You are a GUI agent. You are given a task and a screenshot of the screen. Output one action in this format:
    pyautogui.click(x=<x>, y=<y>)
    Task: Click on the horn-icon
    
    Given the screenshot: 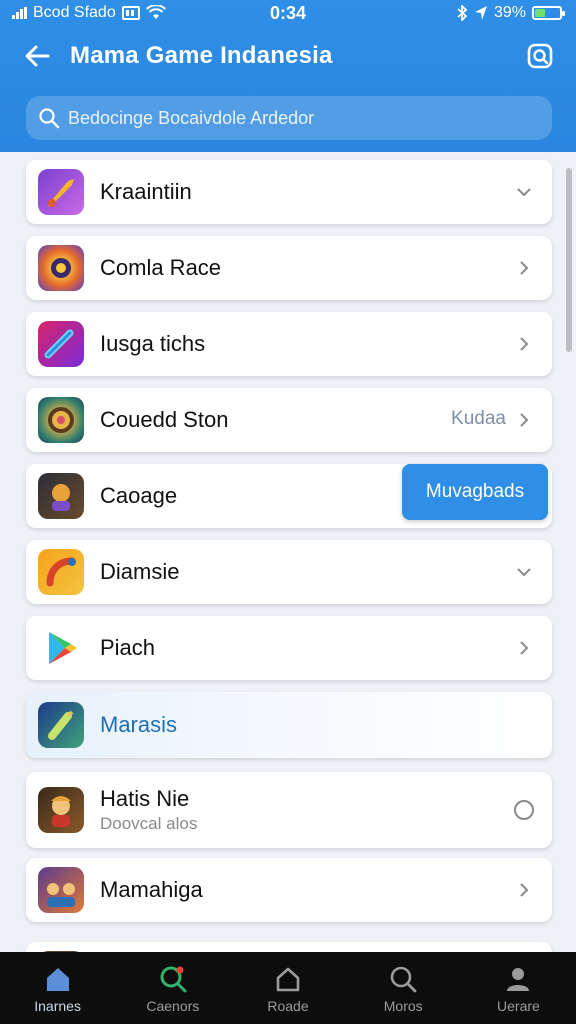 What is the action you would take?
    pyautogui.click(x=61, y=572)
    